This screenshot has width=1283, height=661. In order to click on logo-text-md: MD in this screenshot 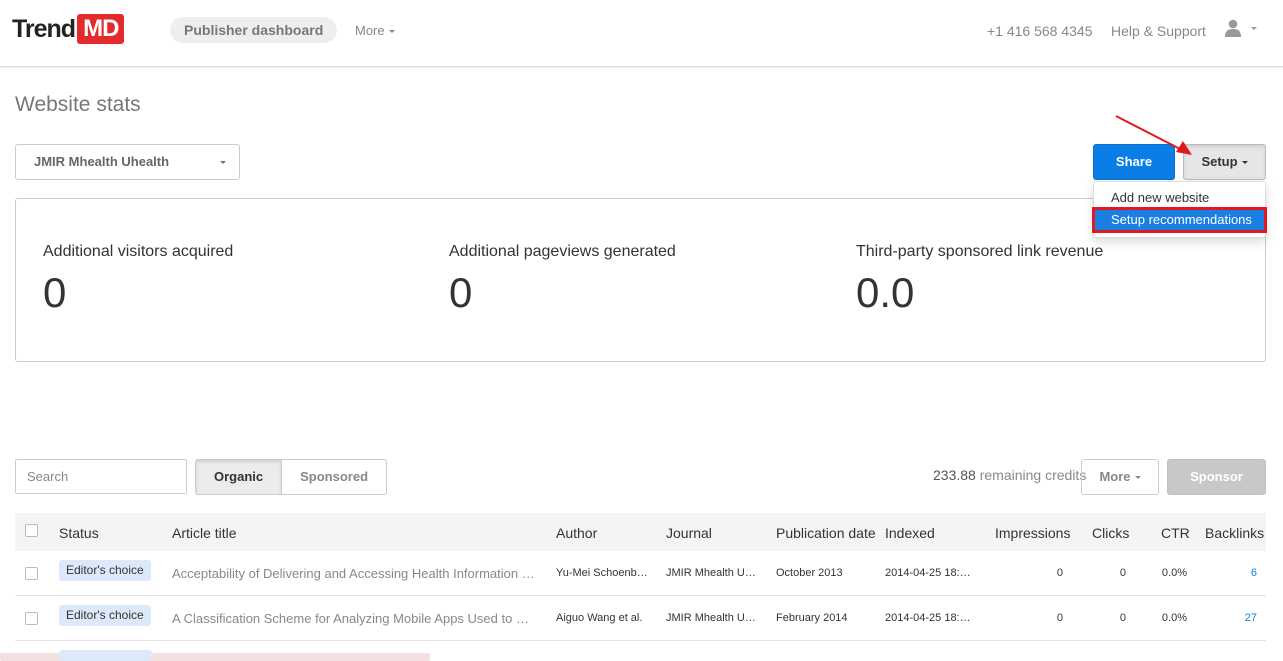, I will do `click(101, 29)`.